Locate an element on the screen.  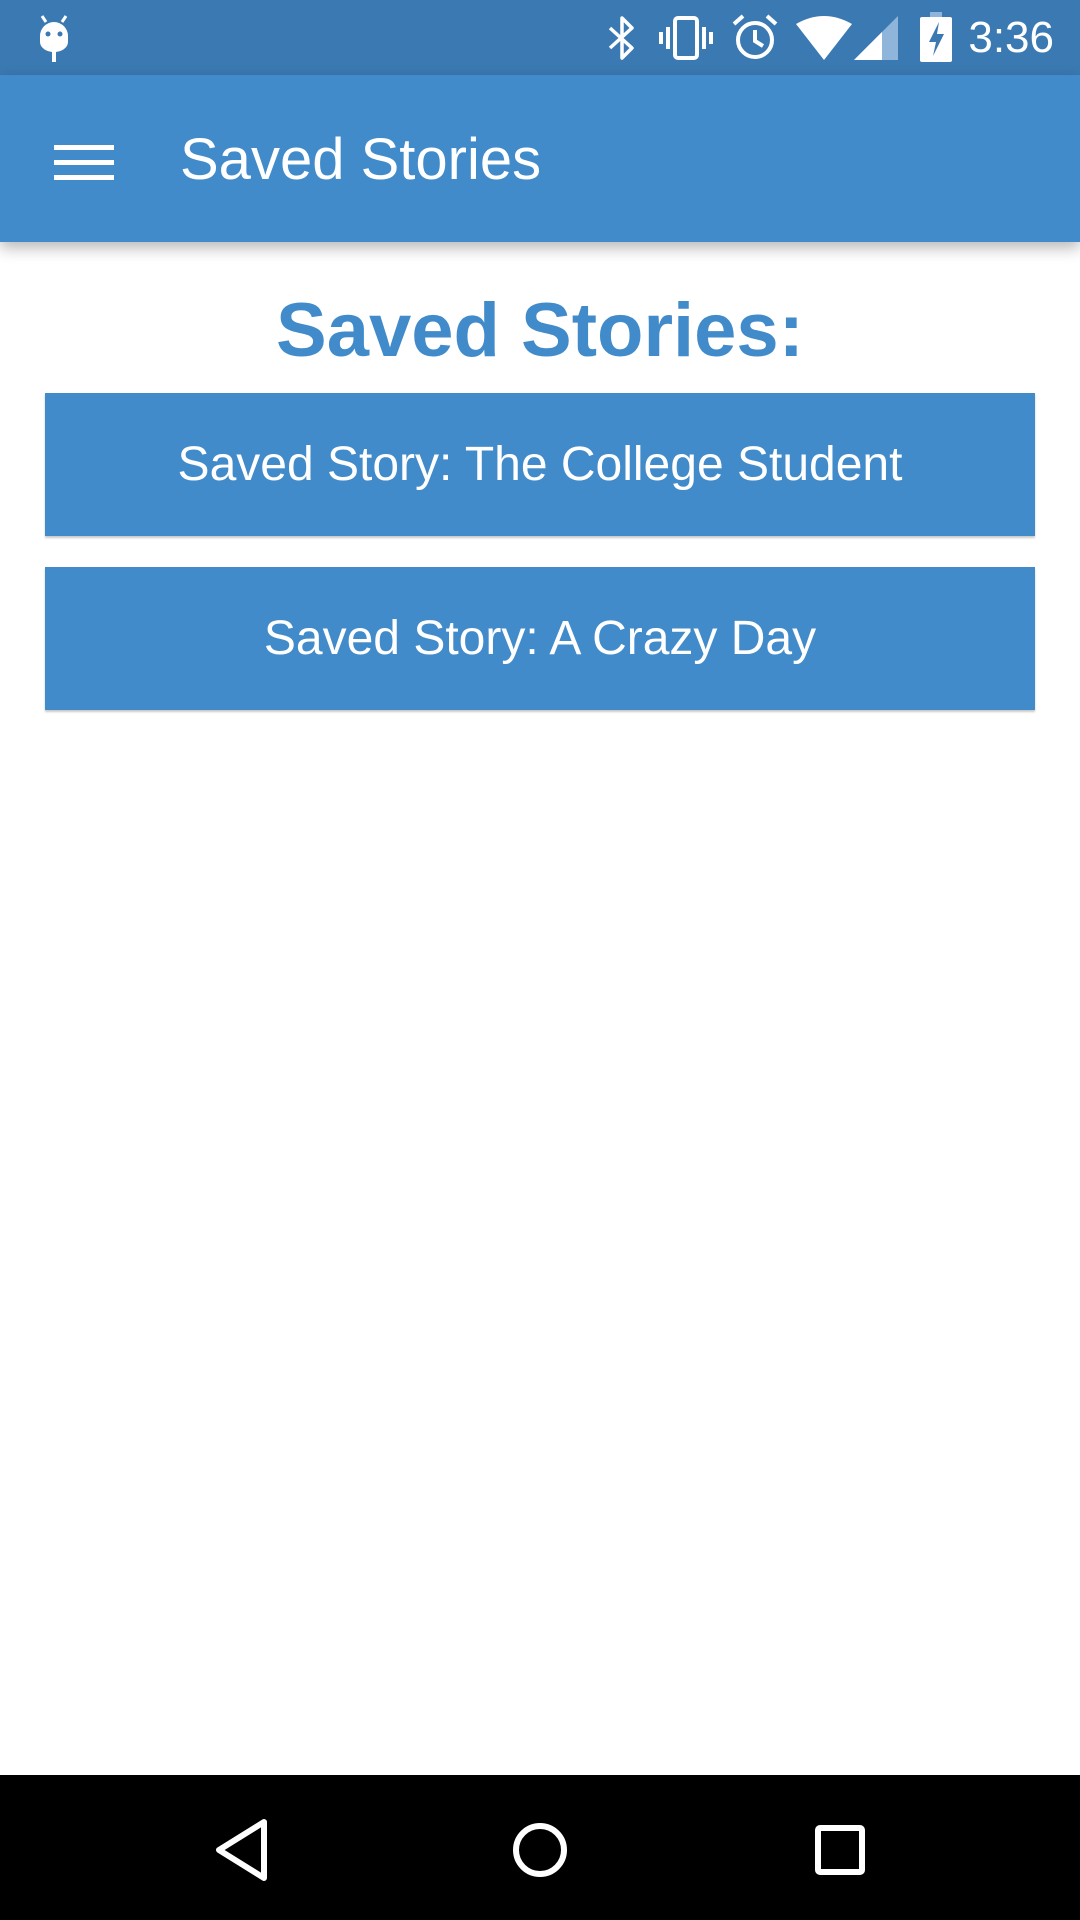
alarm-icon is located at coordinates (755, 36).